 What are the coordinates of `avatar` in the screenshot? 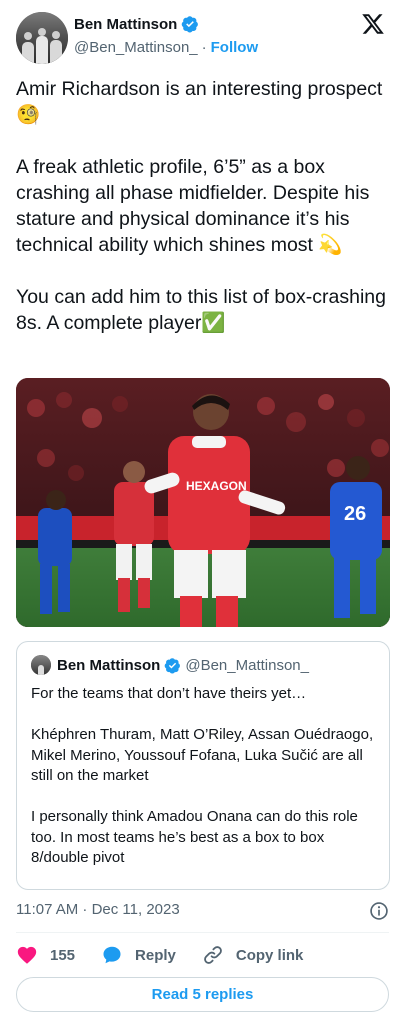 It's located at (42, 38).